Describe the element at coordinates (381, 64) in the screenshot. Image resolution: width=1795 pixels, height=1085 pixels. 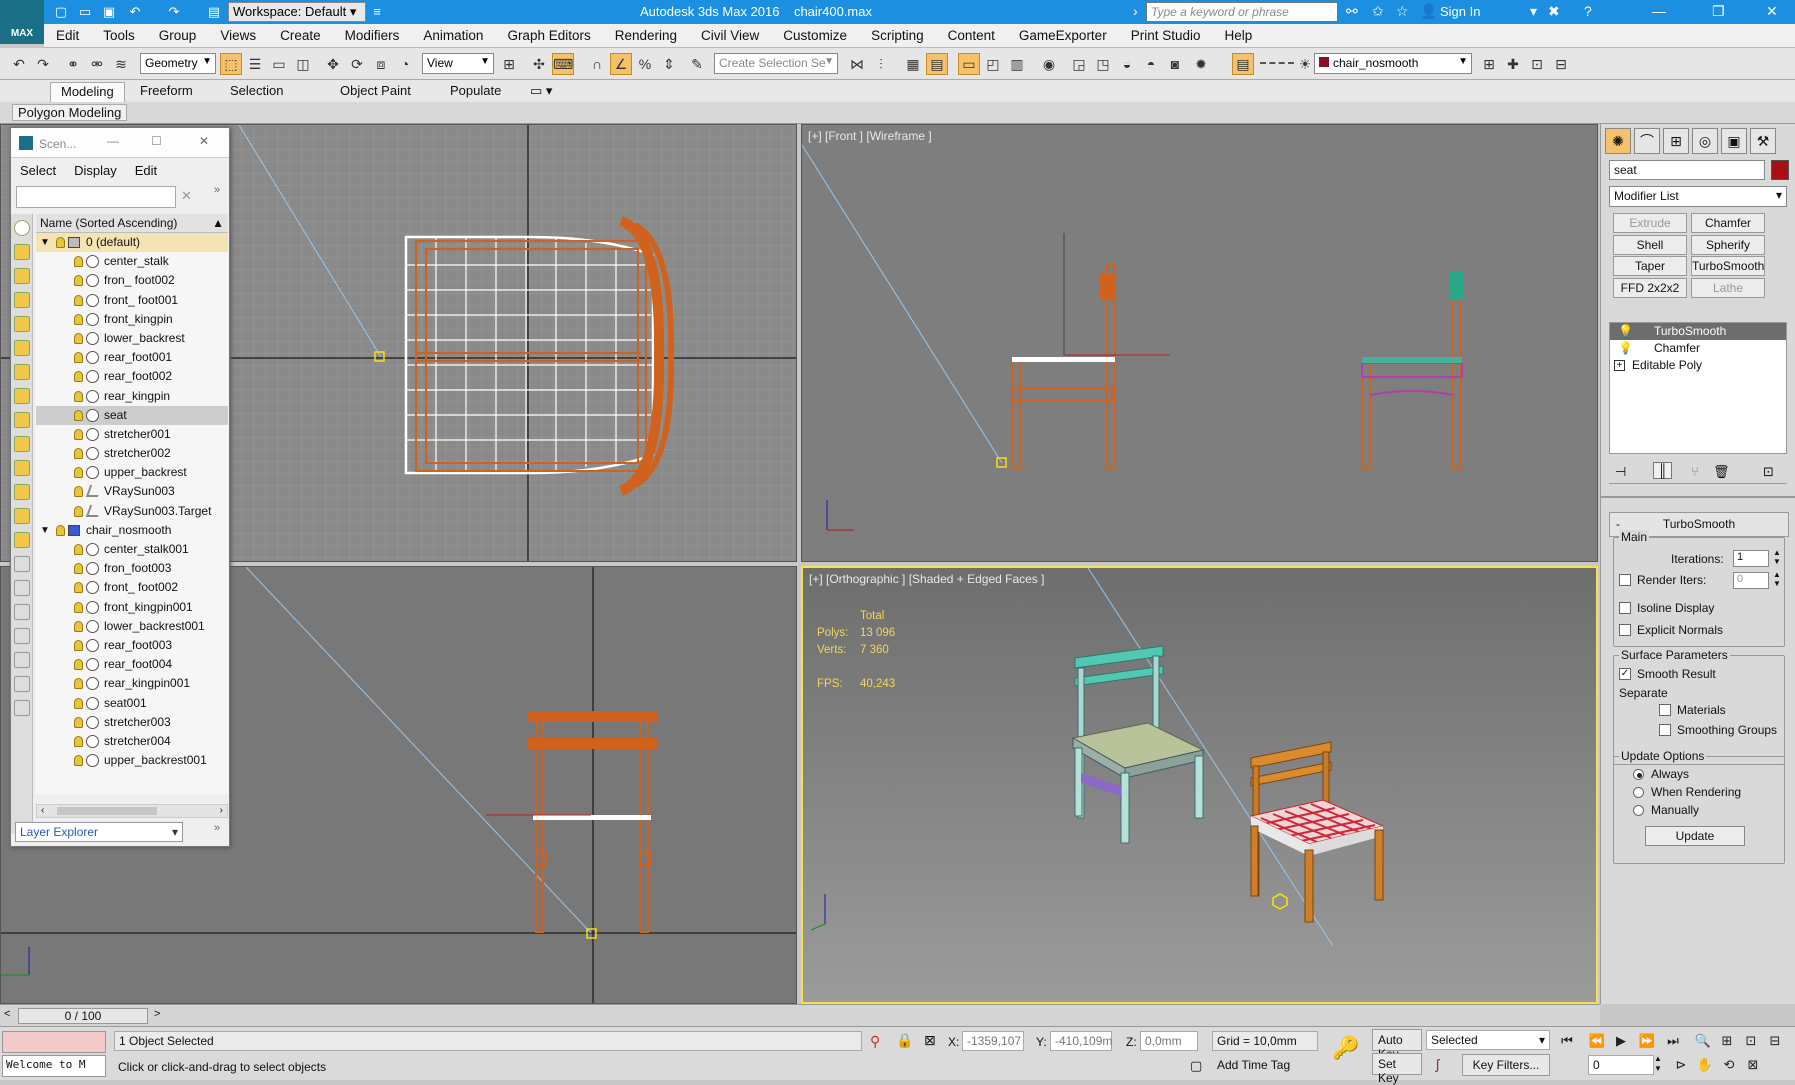
I see `scale-icon: ⧈` at that location.